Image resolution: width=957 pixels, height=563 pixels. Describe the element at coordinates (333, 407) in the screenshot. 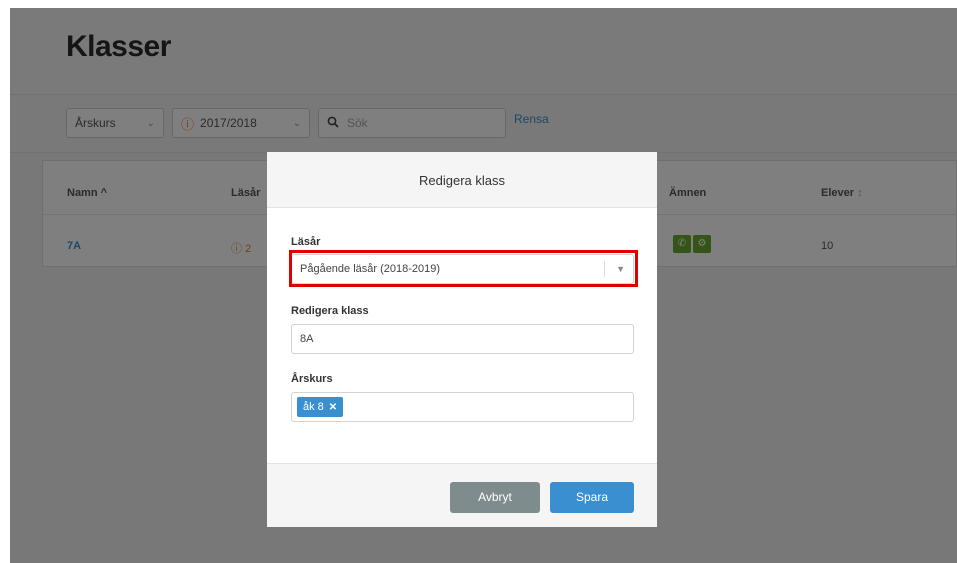

I see `remove-tag-icon: ✕` at that location.